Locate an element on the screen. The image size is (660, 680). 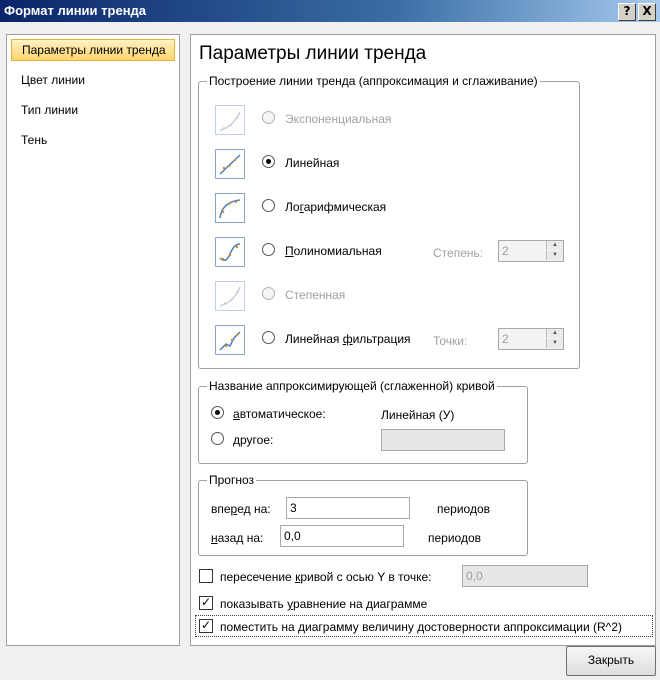
forward-unit: периодов is located at coordinates (464, 509).